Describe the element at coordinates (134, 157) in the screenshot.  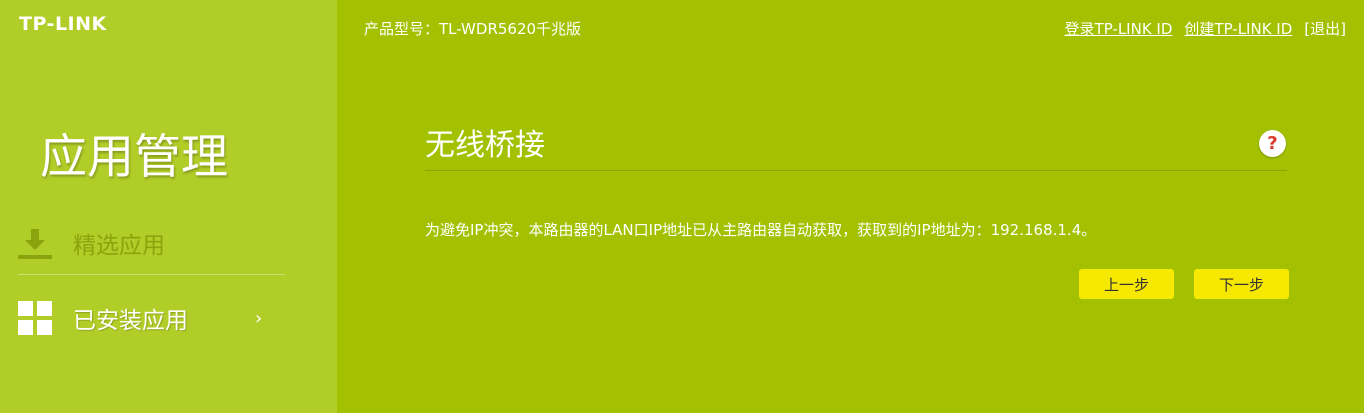
I see `sidebar-title: 应用管理` at that location.